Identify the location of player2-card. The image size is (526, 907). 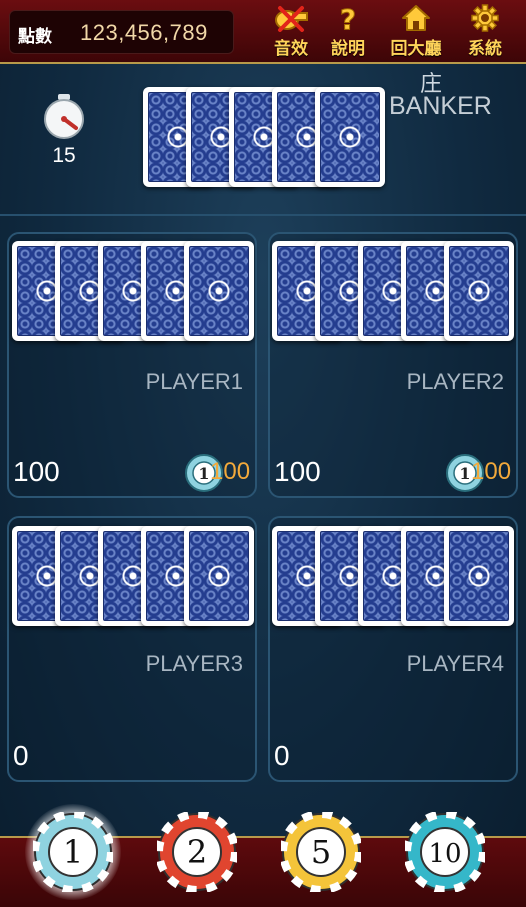
(479, 291).